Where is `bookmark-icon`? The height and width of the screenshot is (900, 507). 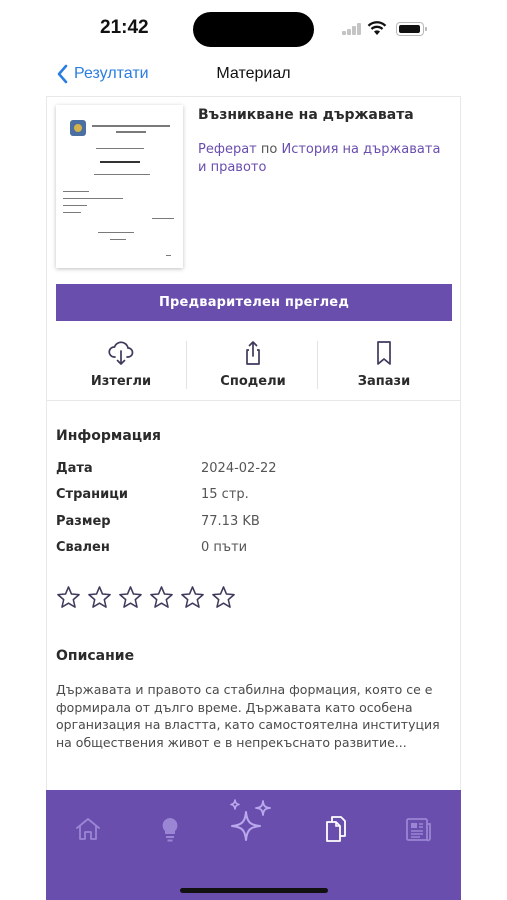
bookmark-icon is located at coordinates (384, 353).